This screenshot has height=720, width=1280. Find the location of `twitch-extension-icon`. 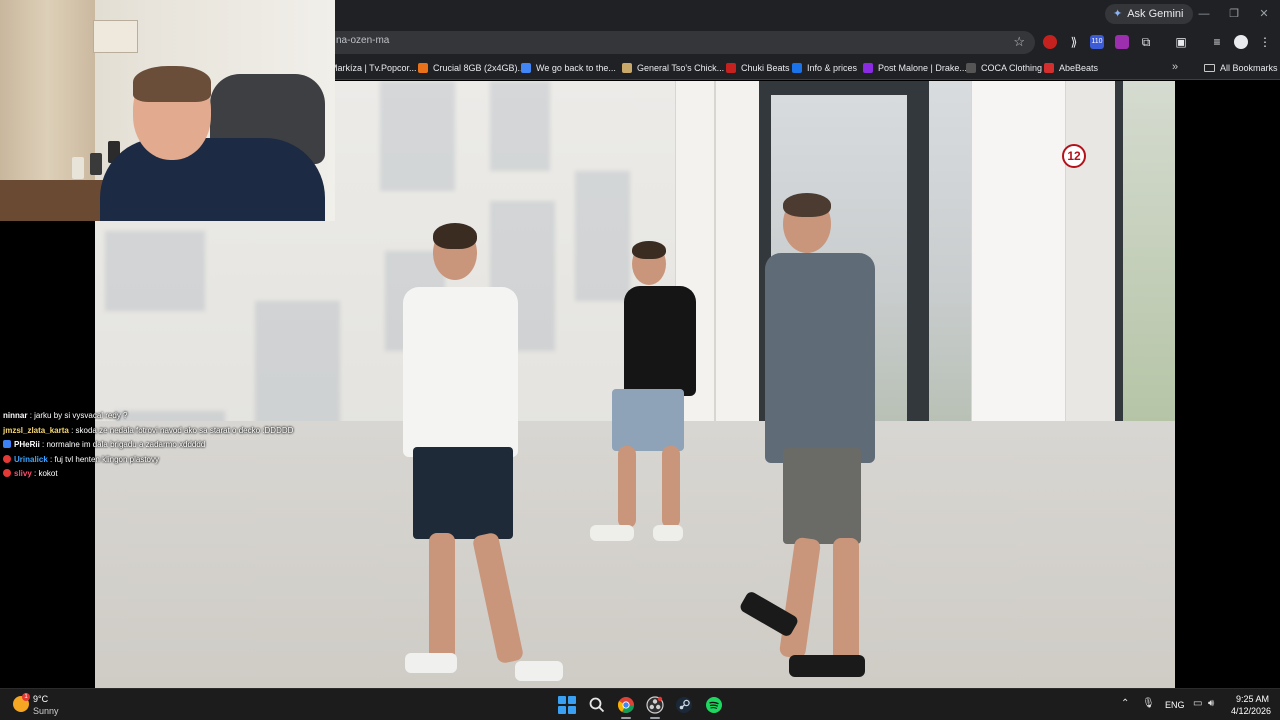

twitch-extension-icon is located at coordinates (1122, 42).